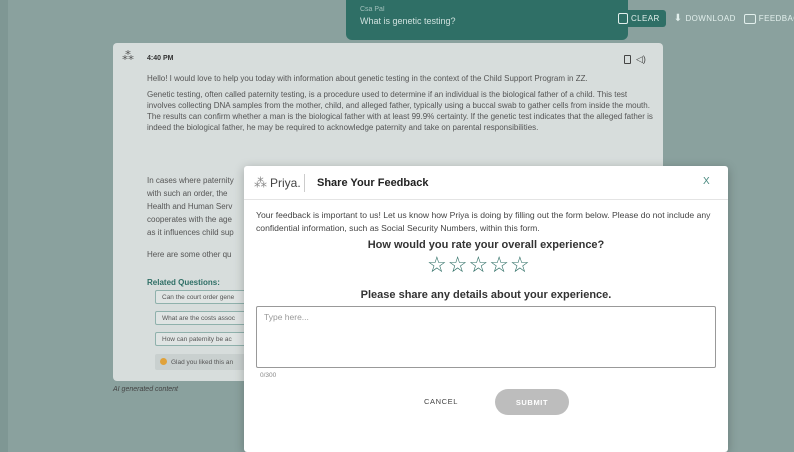  What do you see at coordinates (486, 337) in the screenshot?
I see `feedback-textarea` at bounding box center [486, 337].